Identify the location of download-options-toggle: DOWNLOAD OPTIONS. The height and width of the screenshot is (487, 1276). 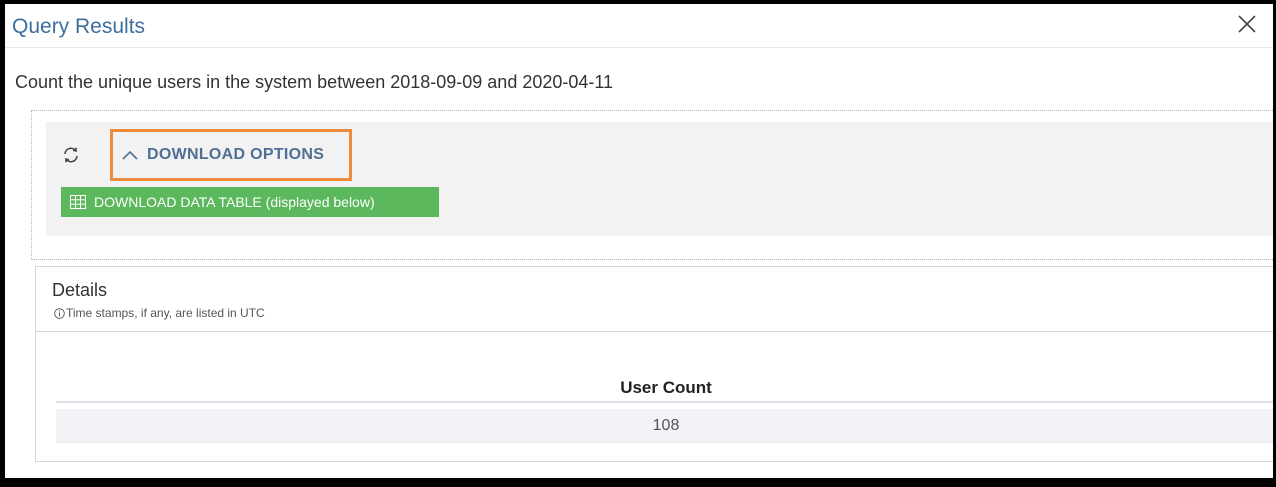
(231, 155).